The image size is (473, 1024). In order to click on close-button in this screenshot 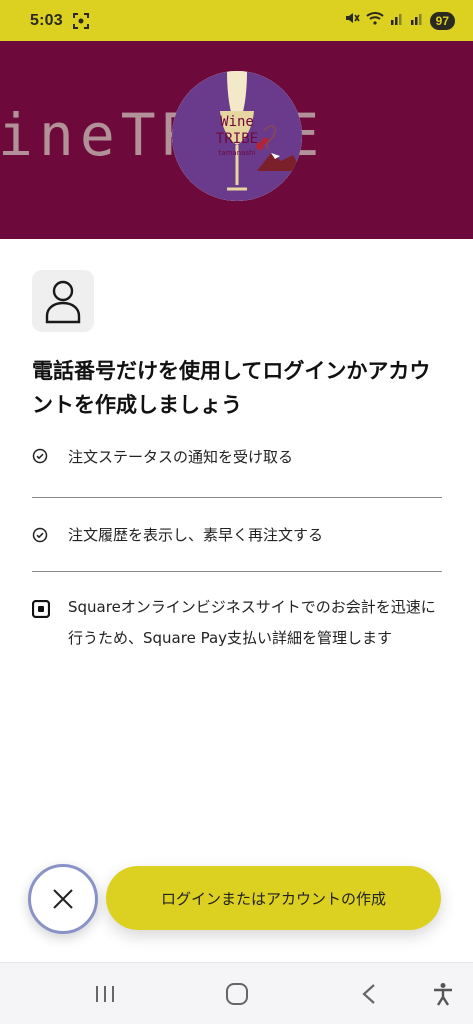, I will do `click(63, 899)`.